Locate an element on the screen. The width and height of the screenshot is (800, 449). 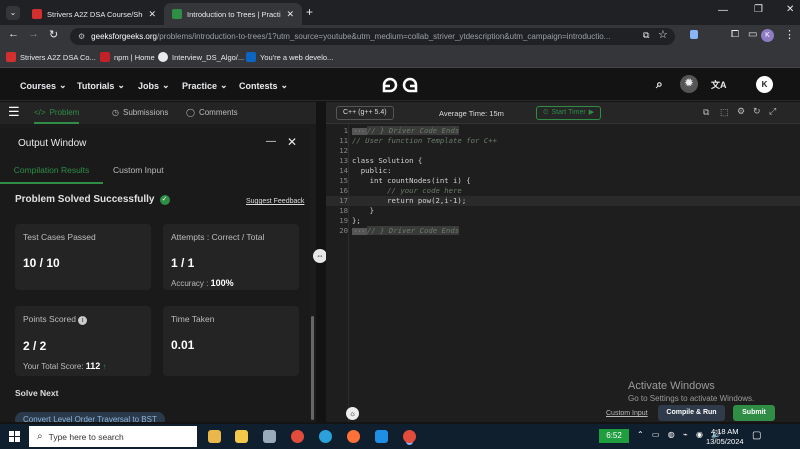
nav-contests: Contests ⌄ is located at coordinates (263, 85).